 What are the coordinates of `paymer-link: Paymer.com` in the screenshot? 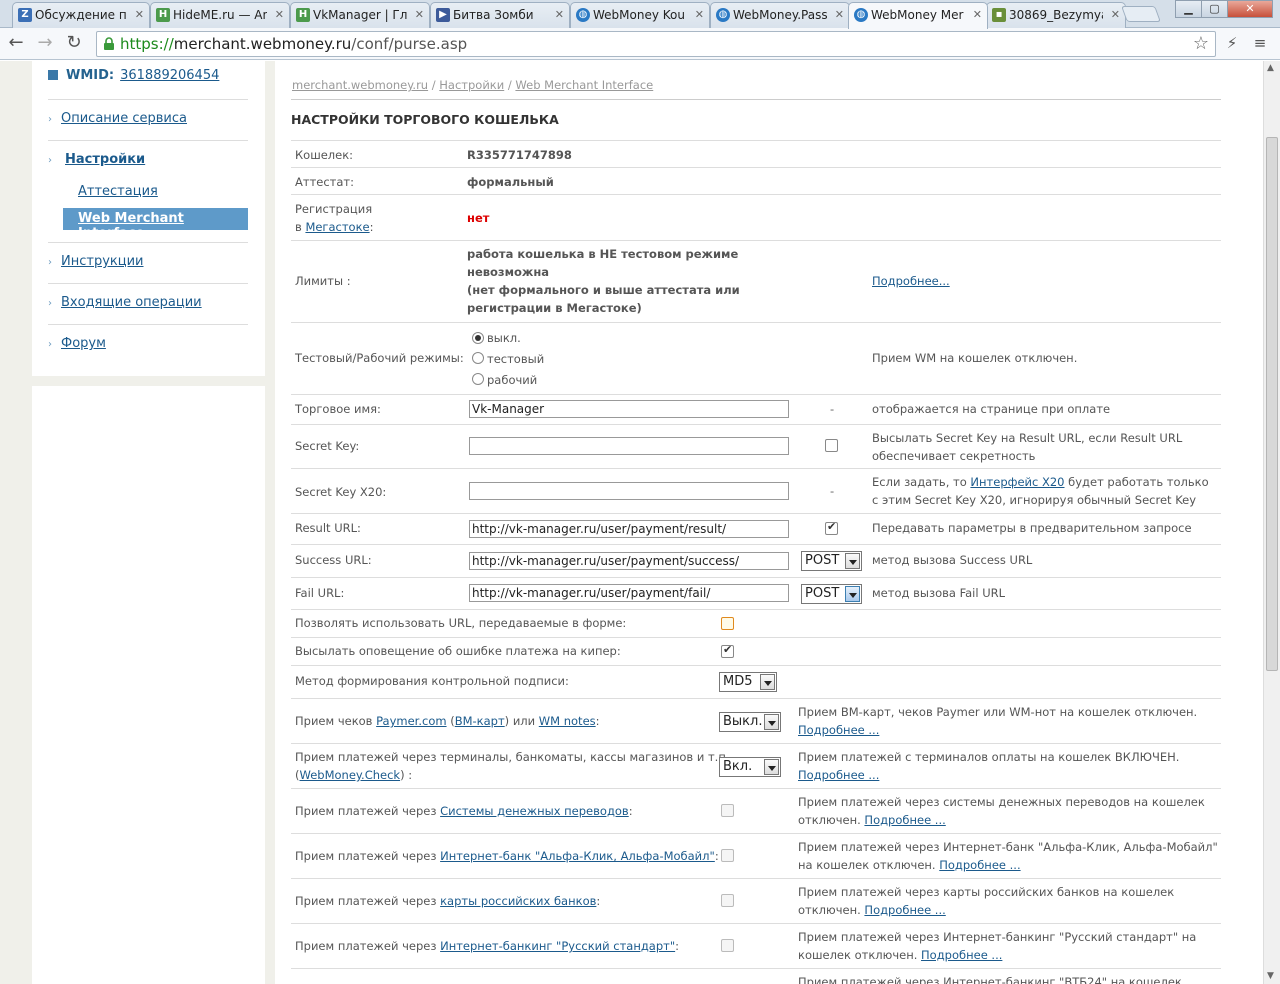 It's located at (411, 721).